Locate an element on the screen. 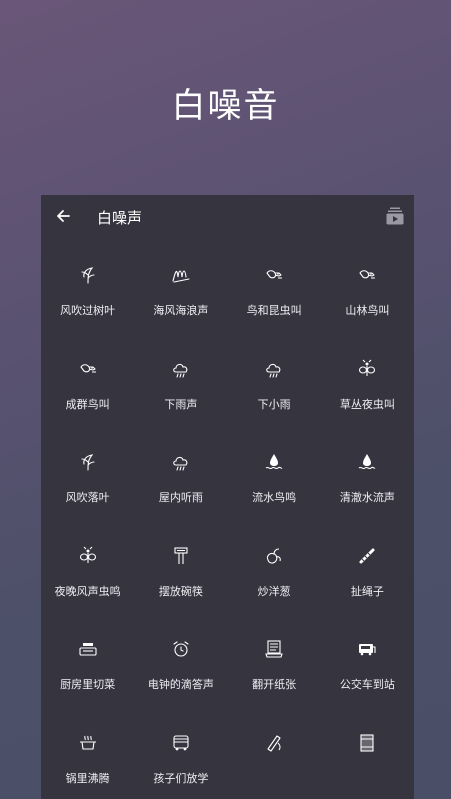 This screenshot has height=799, width=451. sound-item: 公交车到站 is located at coordinates (367, 660).